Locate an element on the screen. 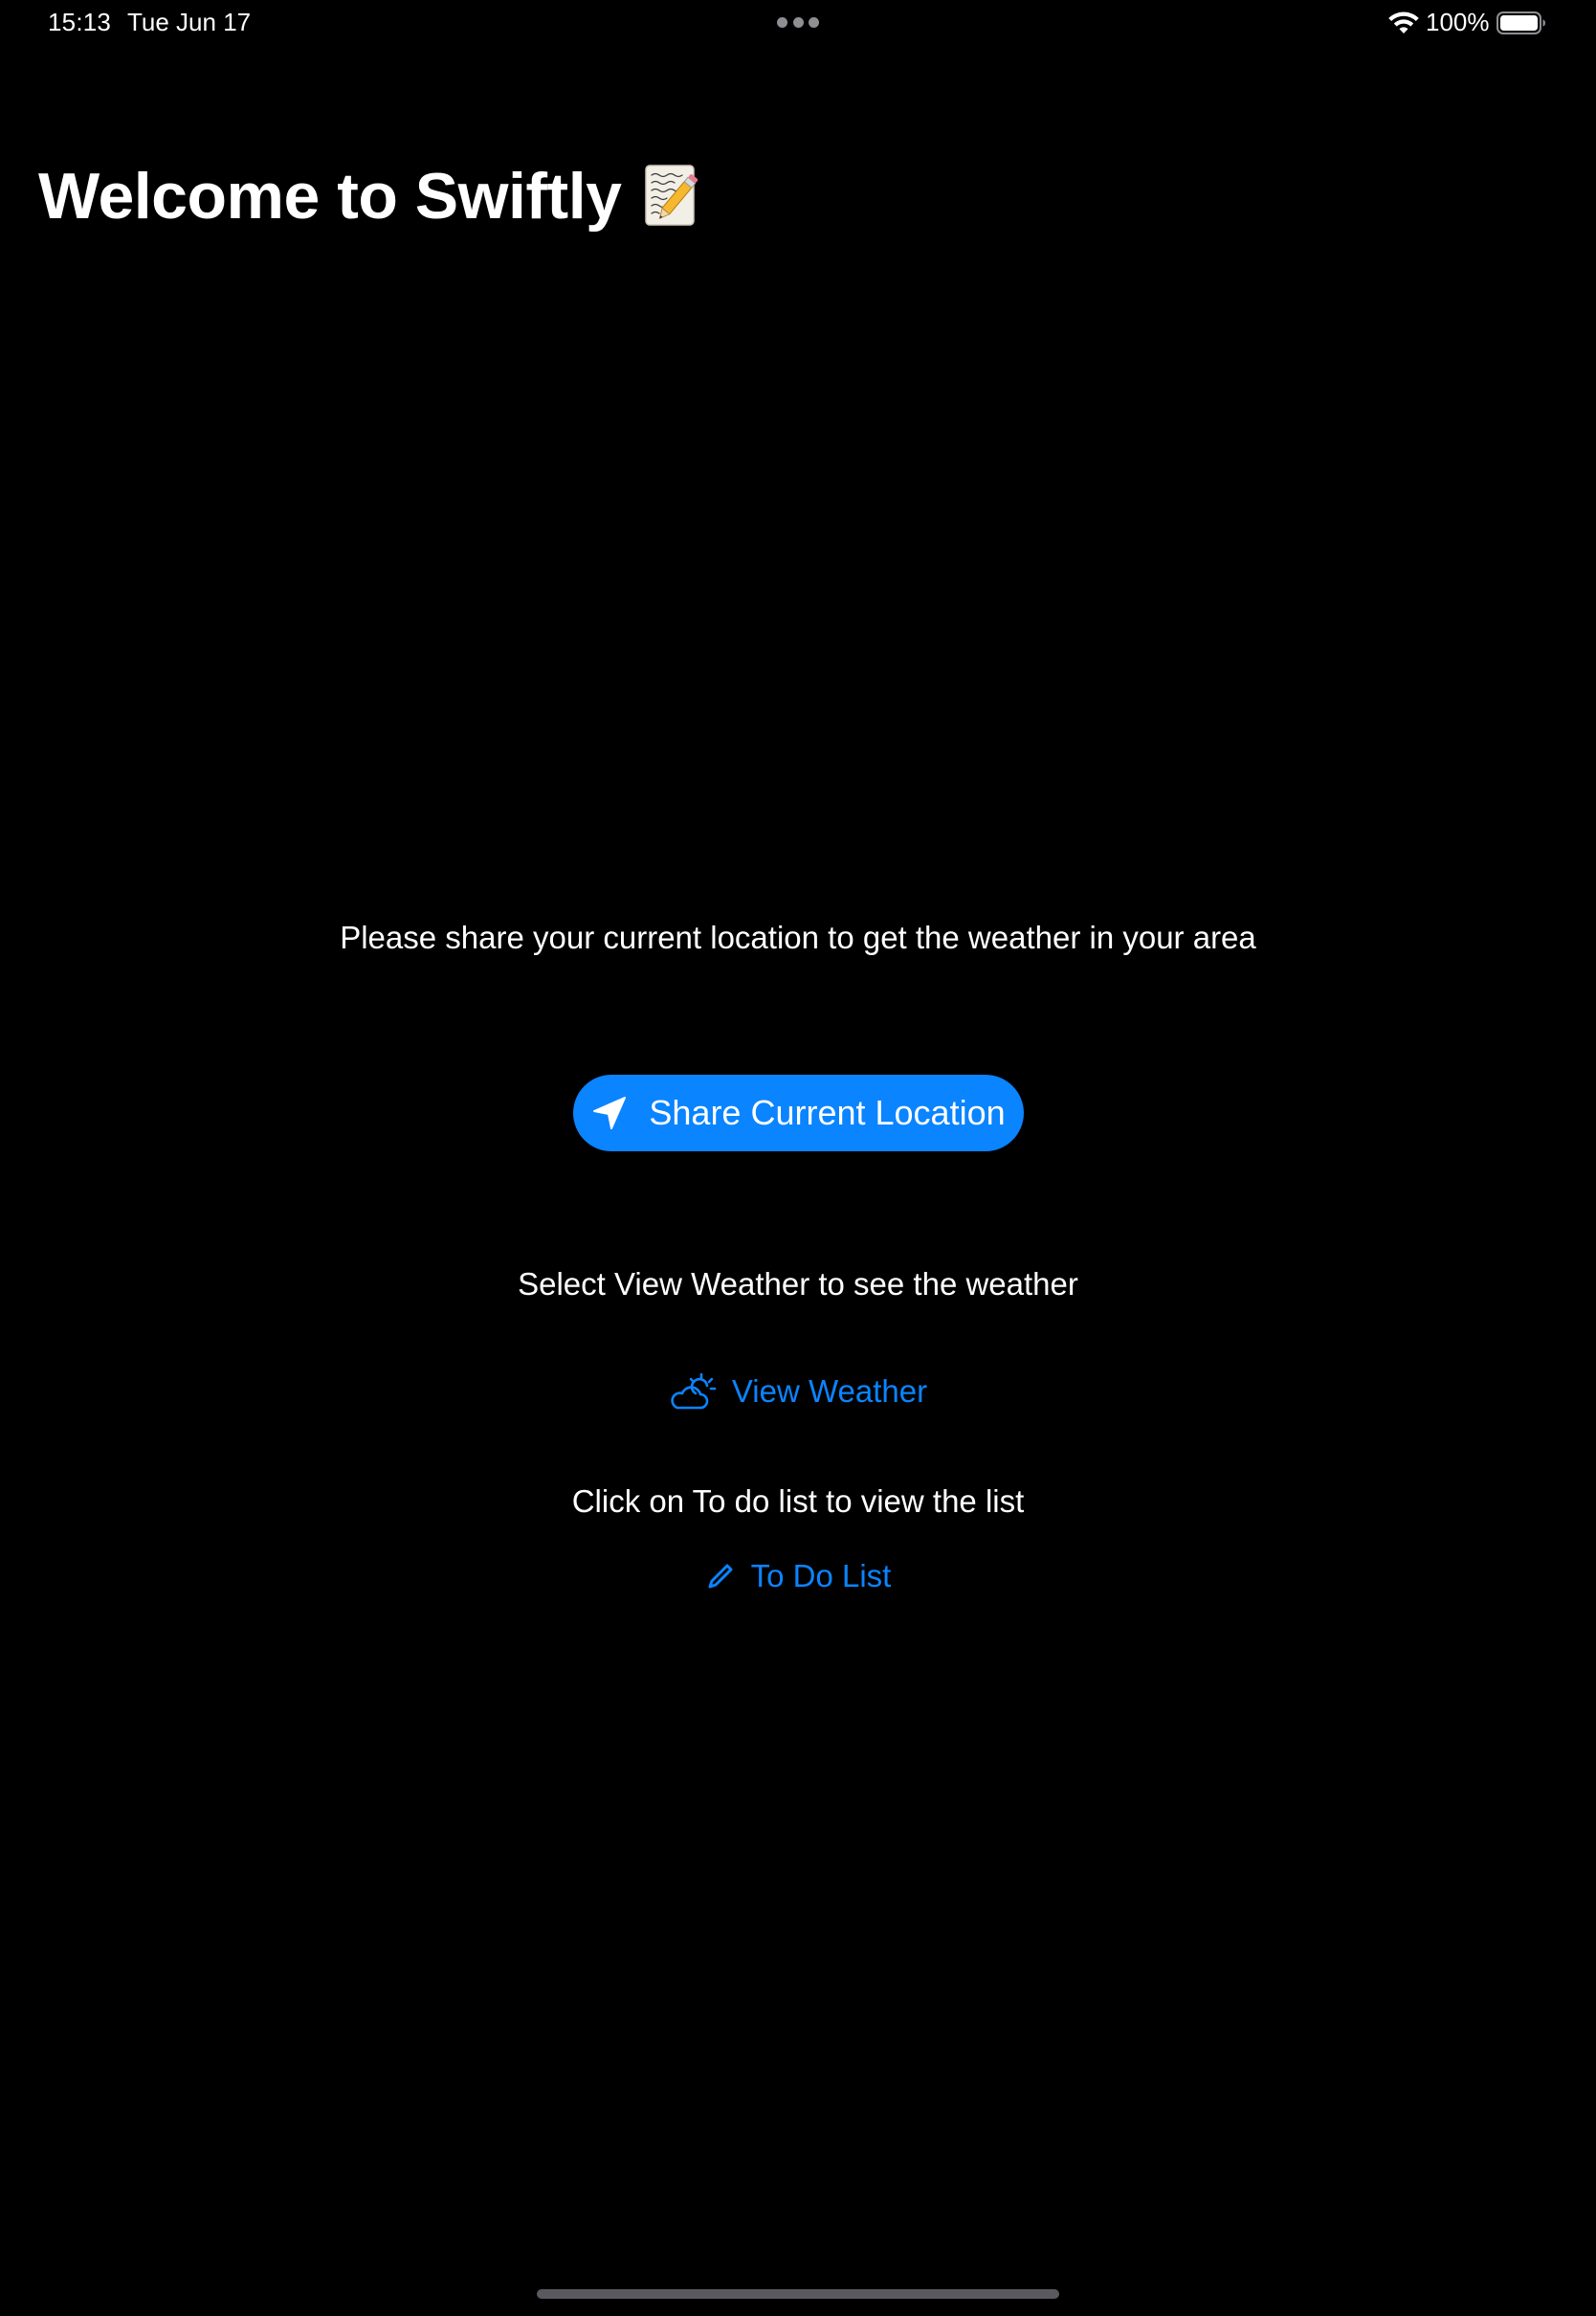 This screenshot has width=1596, height=2316. multitasking-dots-icon is located at coordinates (798, 22).